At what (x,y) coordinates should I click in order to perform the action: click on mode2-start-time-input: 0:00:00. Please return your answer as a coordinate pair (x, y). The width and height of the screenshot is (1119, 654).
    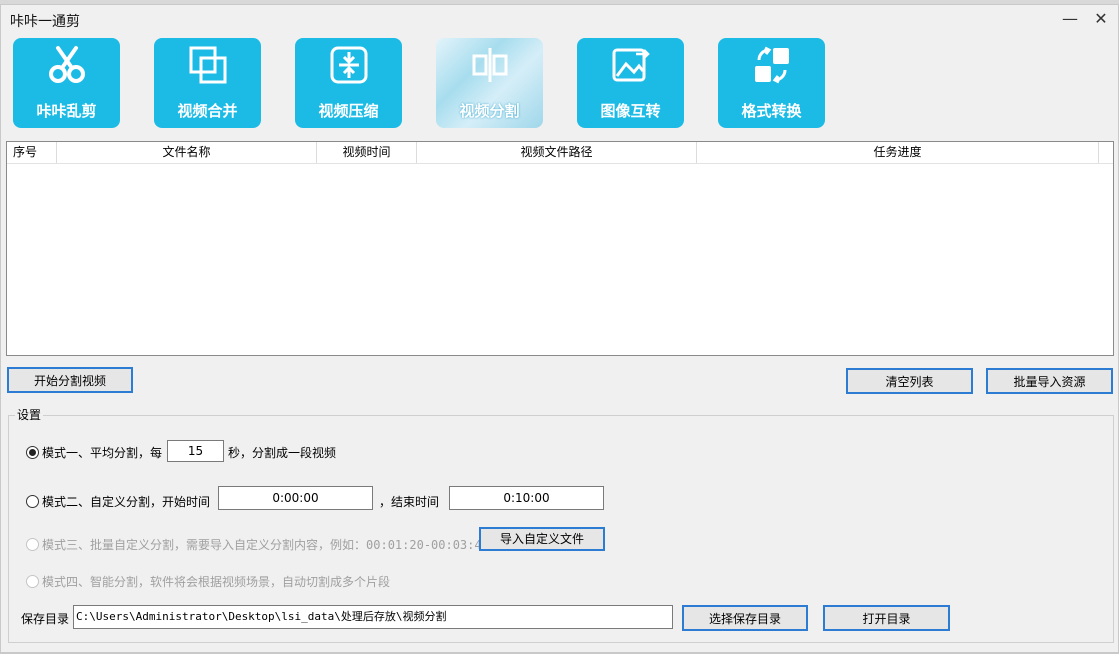
    Looking at the image, I should click on (295, 498).